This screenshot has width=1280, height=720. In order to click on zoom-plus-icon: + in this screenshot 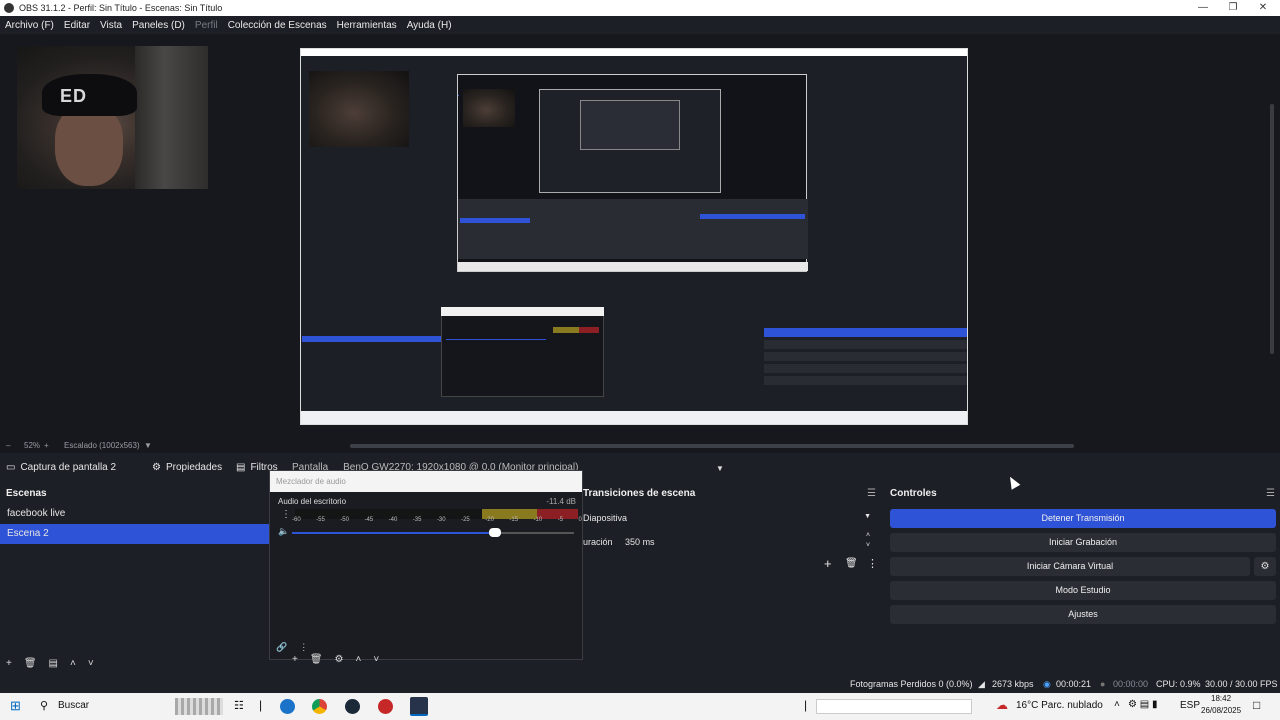, I will do `click(46, 445)`.